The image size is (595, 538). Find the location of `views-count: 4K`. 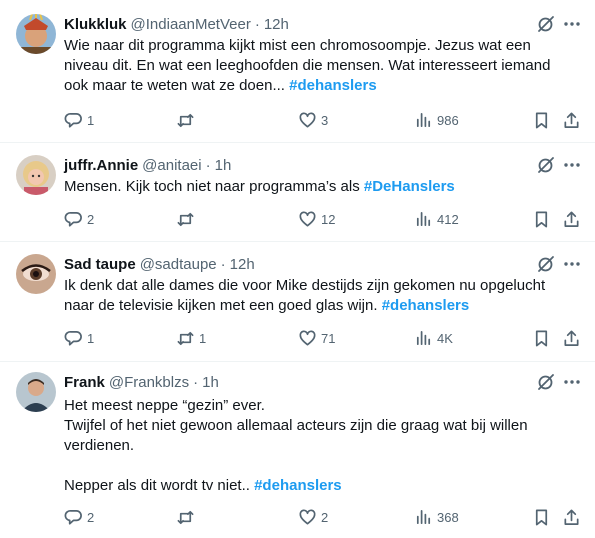

views-count: 4K is located at coordinates (445, 338).